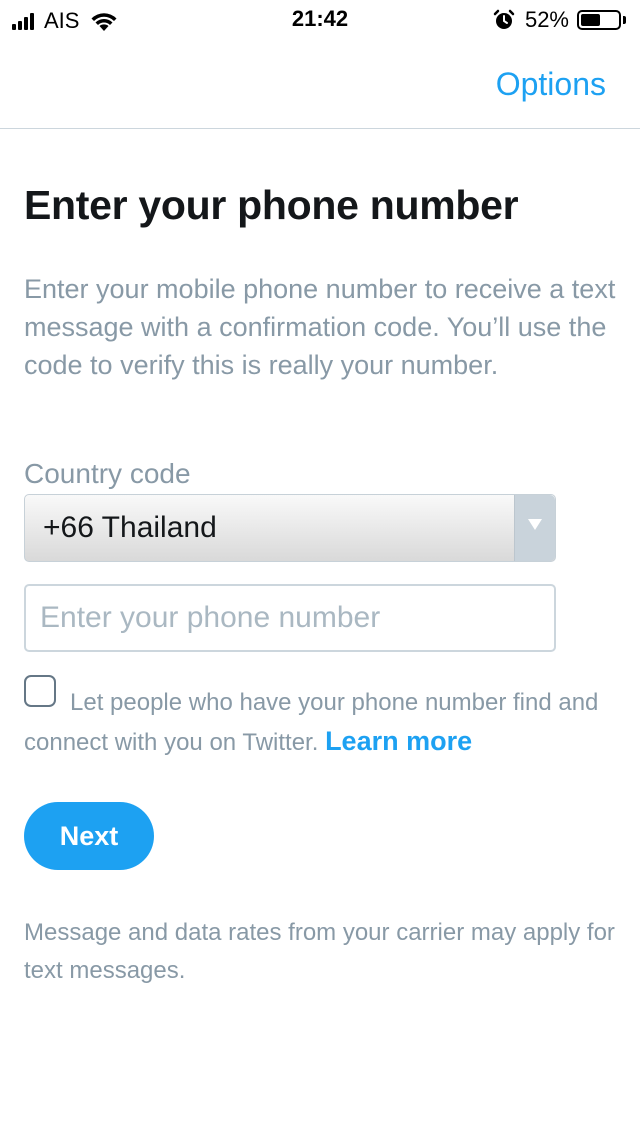  I want to click on learn-more-link: Learn more, so click(398, 741).